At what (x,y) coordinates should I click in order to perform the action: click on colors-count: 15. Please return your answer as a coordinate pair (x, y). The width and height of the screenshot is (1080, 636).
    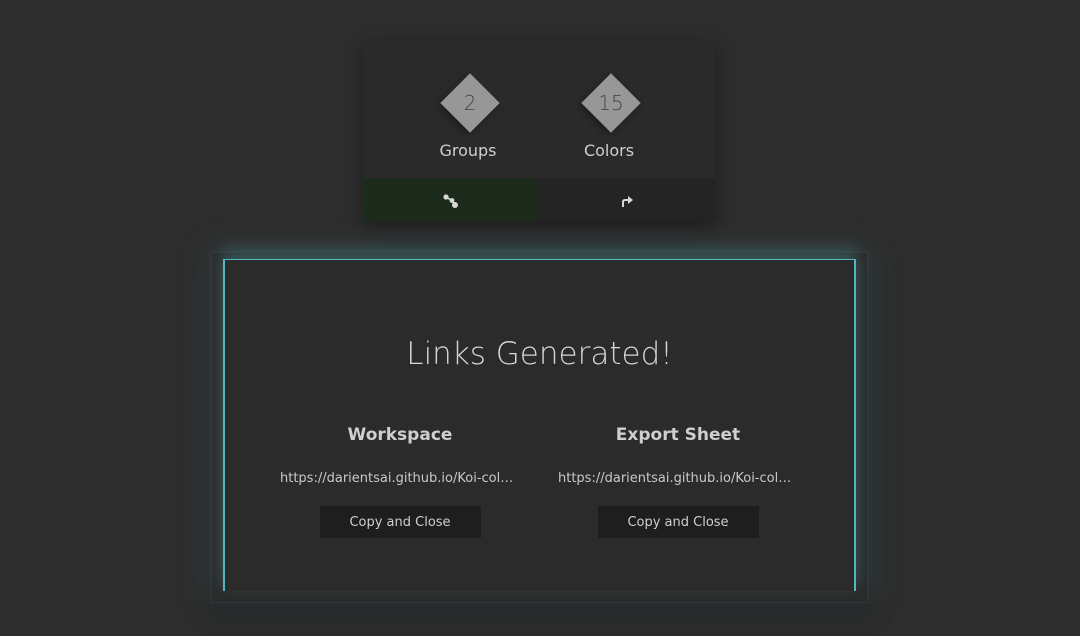
    Looking at the image, I should click on (611, 103).